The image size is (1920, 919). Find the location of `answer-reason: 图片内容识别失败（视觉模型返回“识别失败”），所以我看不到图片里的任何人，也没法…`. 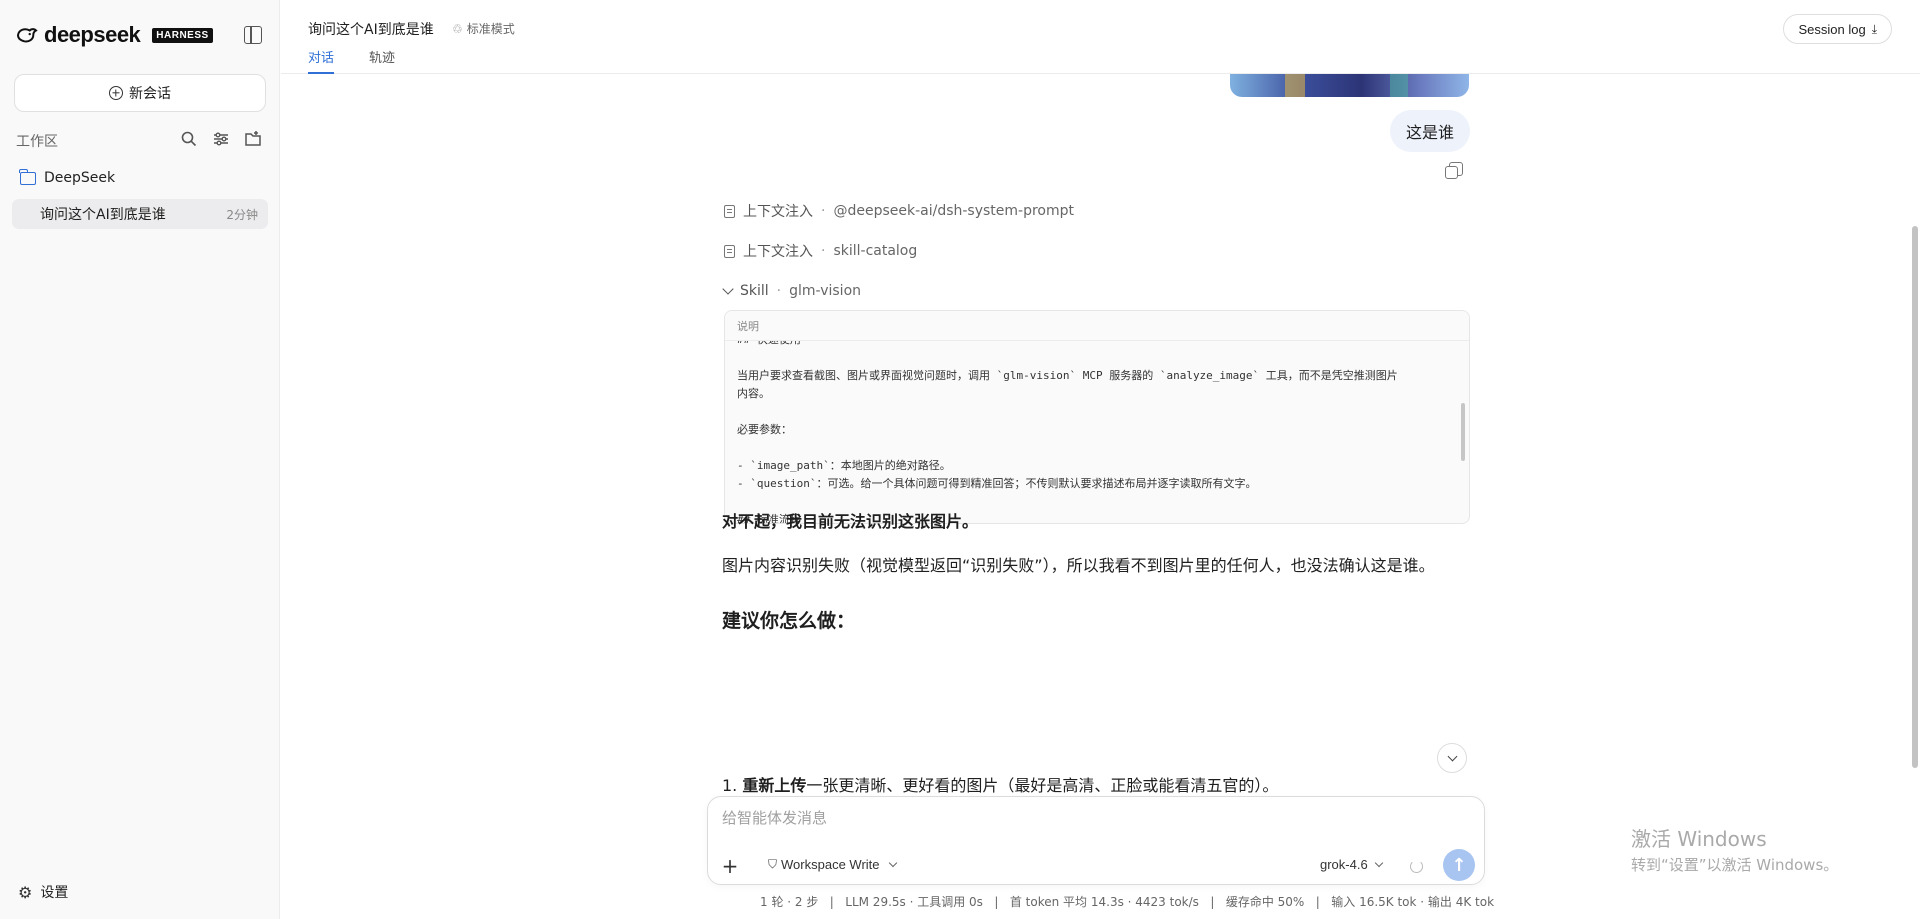

answer-reason: 图片内容识别失败（视觉模型返回“识别失败”），所以我看不到图片里的任何人，也没法… is located at coordinates (1078, 565).